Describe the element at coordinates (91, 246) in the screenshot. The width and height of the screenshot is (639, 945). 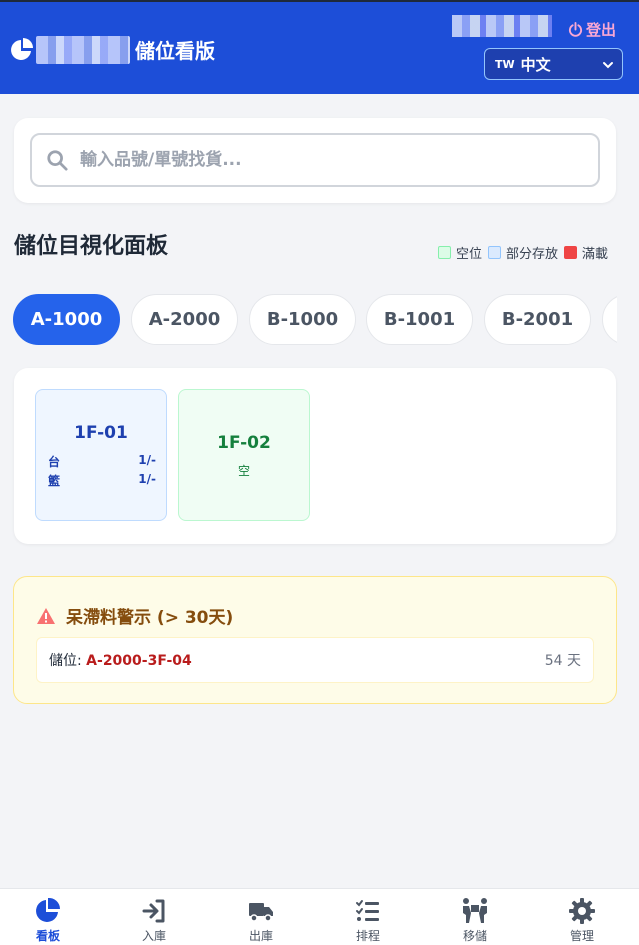
I see `board-title: 儲位目視化面板` at that location.